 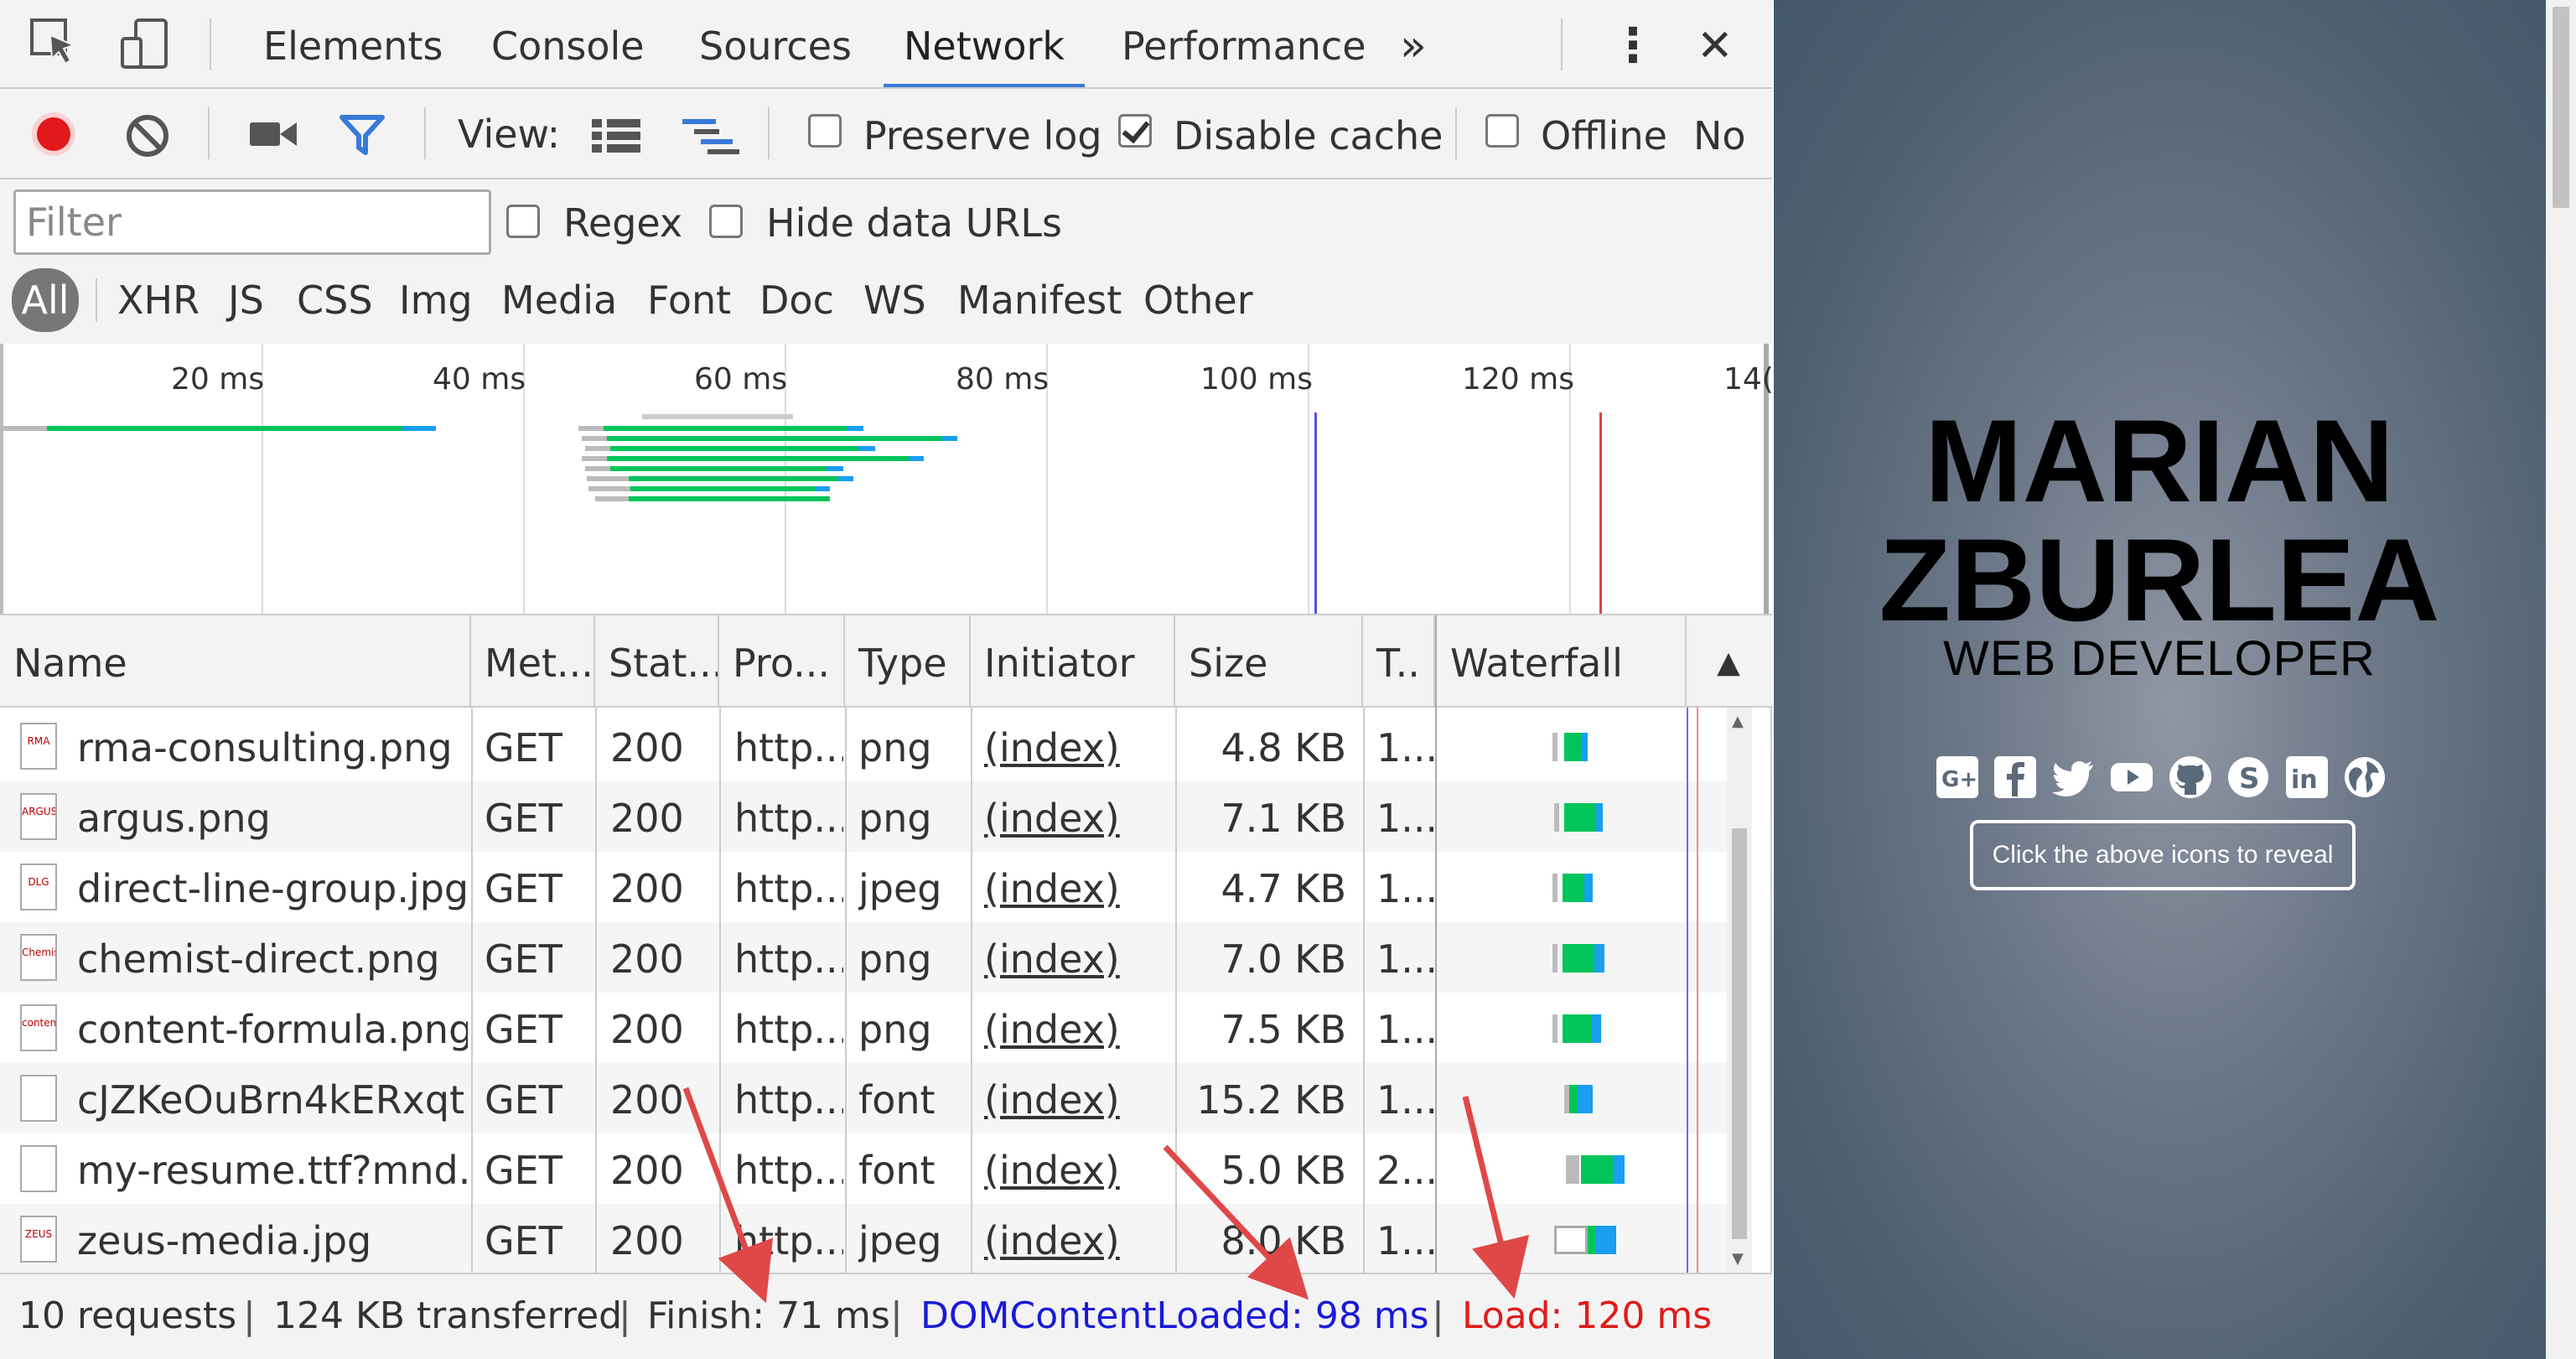 I want to click on svg-text: G+, so click(x=1959, y=779).